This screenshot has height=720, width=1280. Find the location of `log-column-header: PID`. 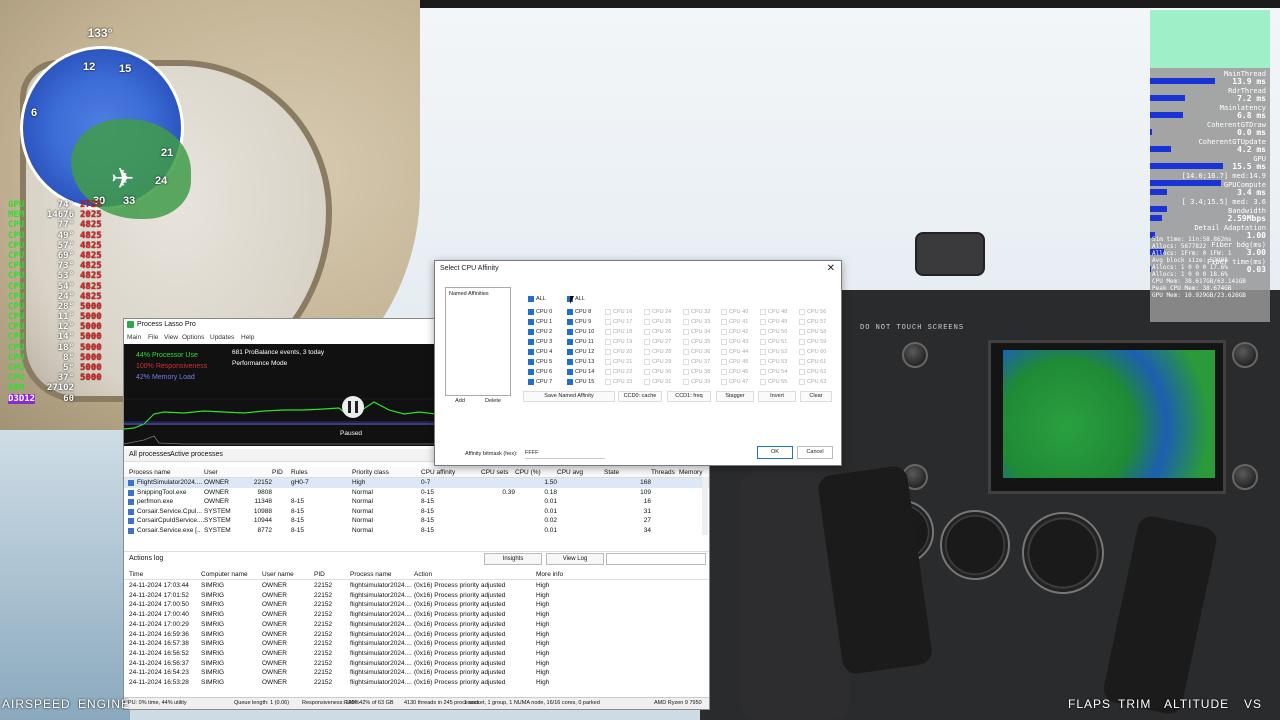

log-column-header: PID is located at coordinates (319, 574).